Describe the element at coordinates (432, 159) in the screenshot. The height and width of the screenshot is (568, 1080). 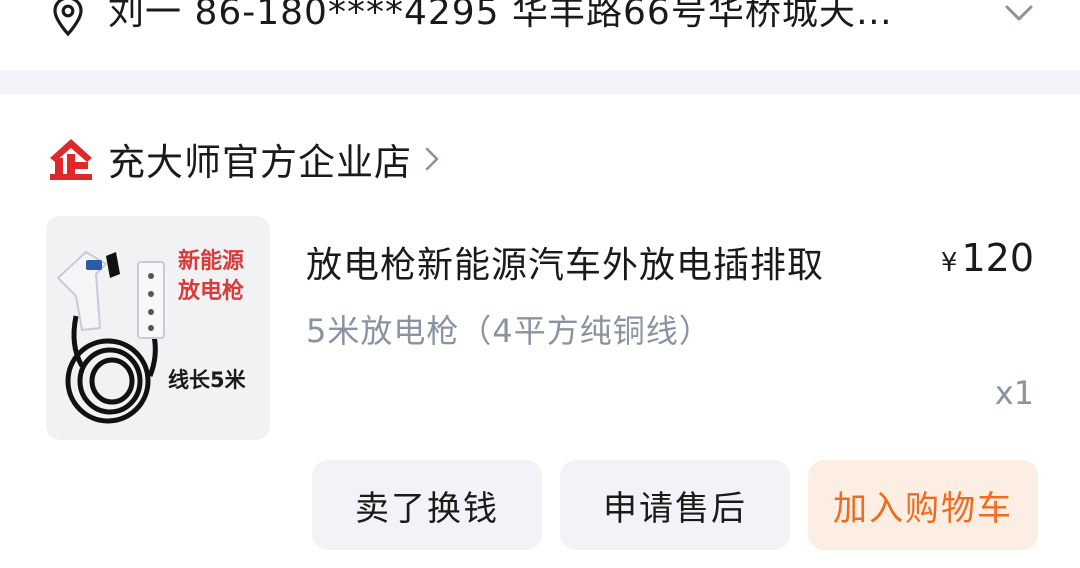
I see `chevron-right-icon` at that location.